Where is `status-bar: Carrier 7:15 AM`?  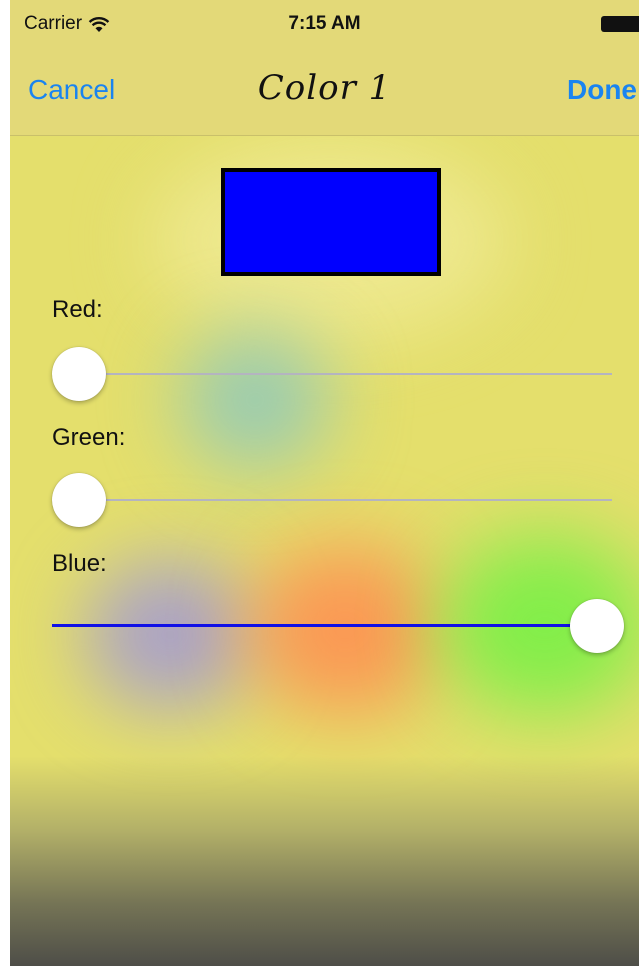
status-bar: Carrier 7:15 AM is located at coordinates (324, 21).